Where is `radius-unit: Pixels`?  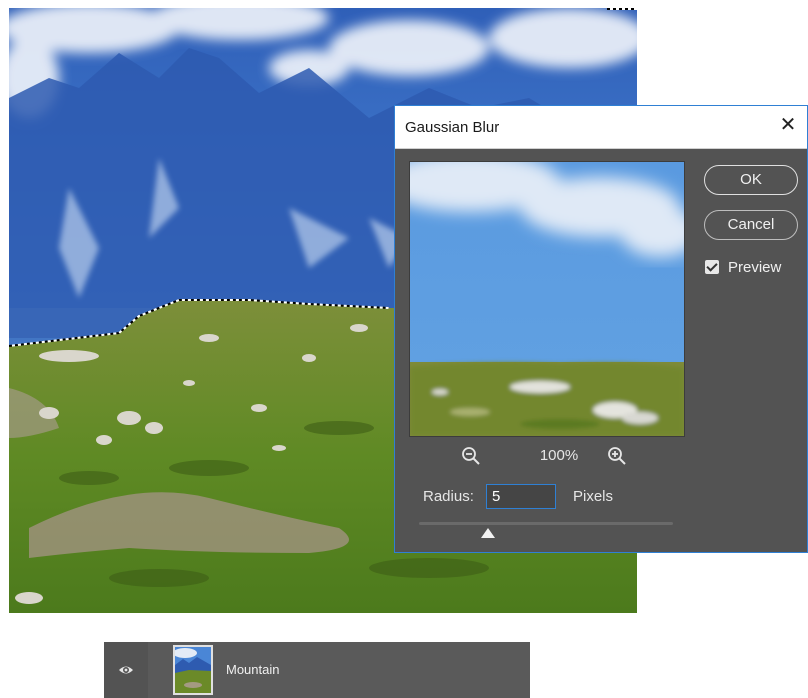
radius-unit: Pixels is located at coordinates (593, 496).